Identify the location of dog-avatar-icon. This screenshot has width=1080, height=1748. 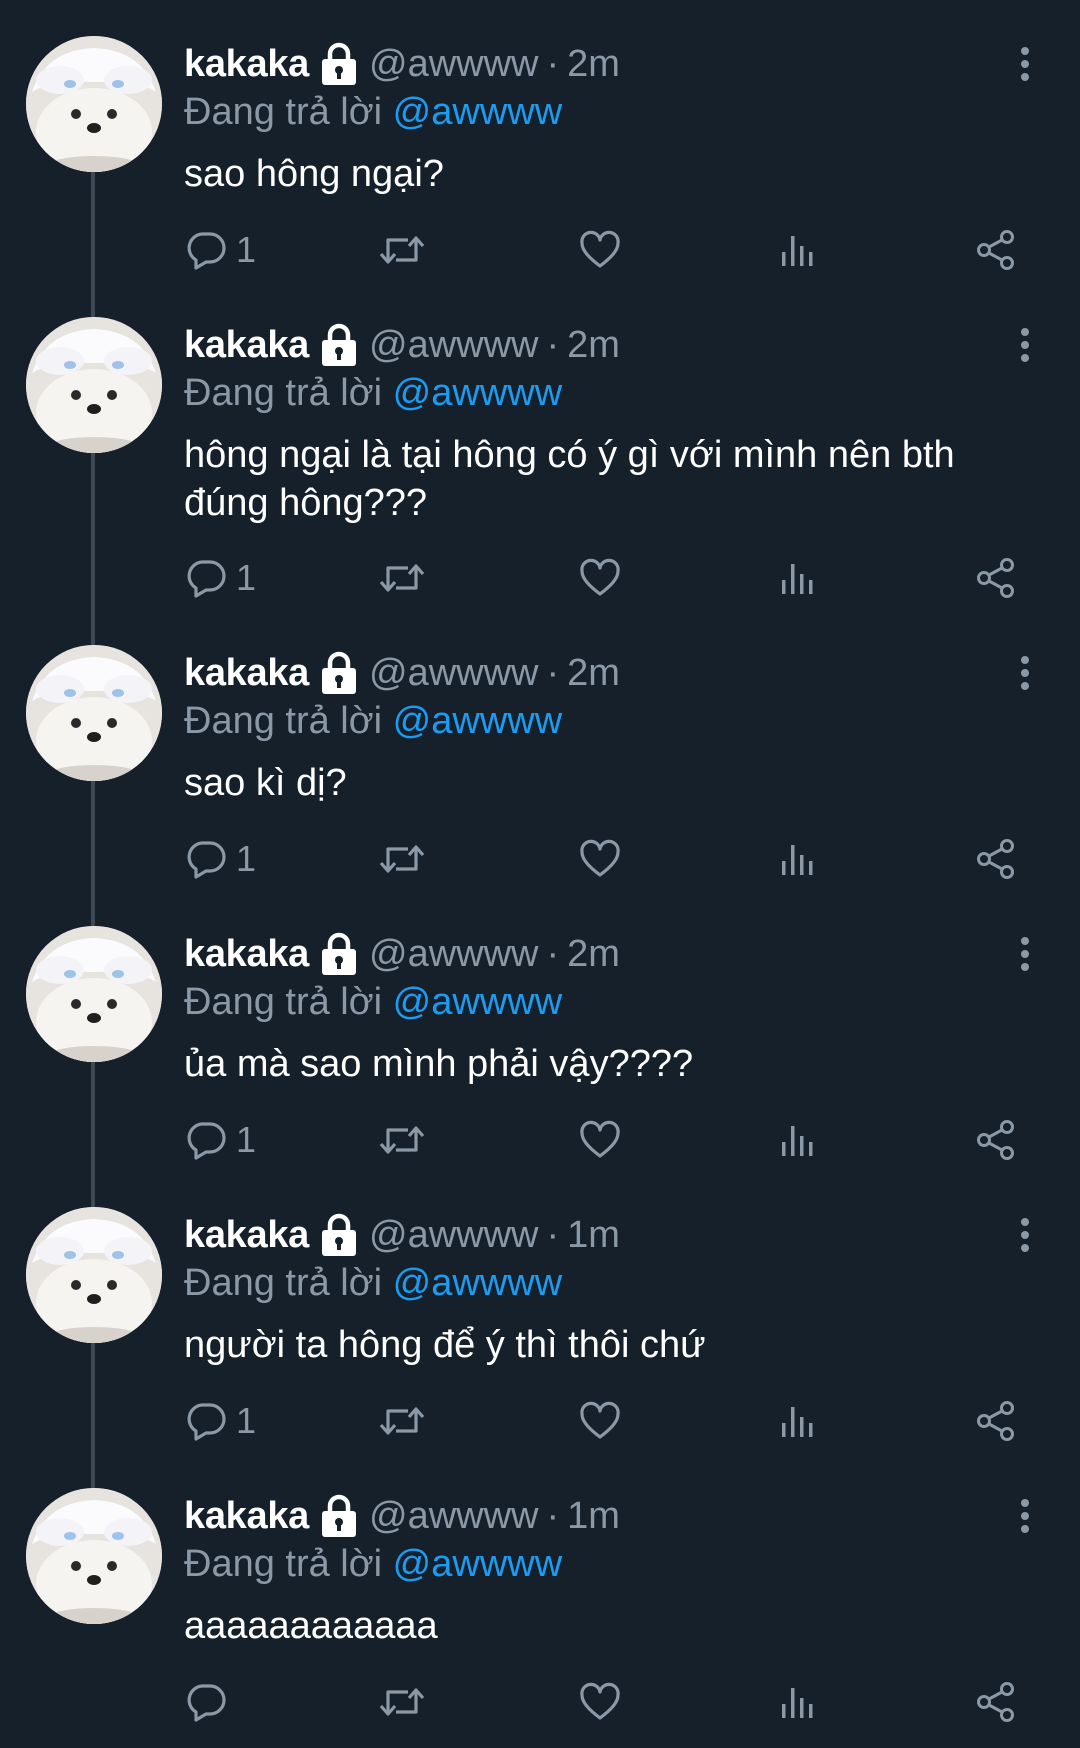
(94, 713).